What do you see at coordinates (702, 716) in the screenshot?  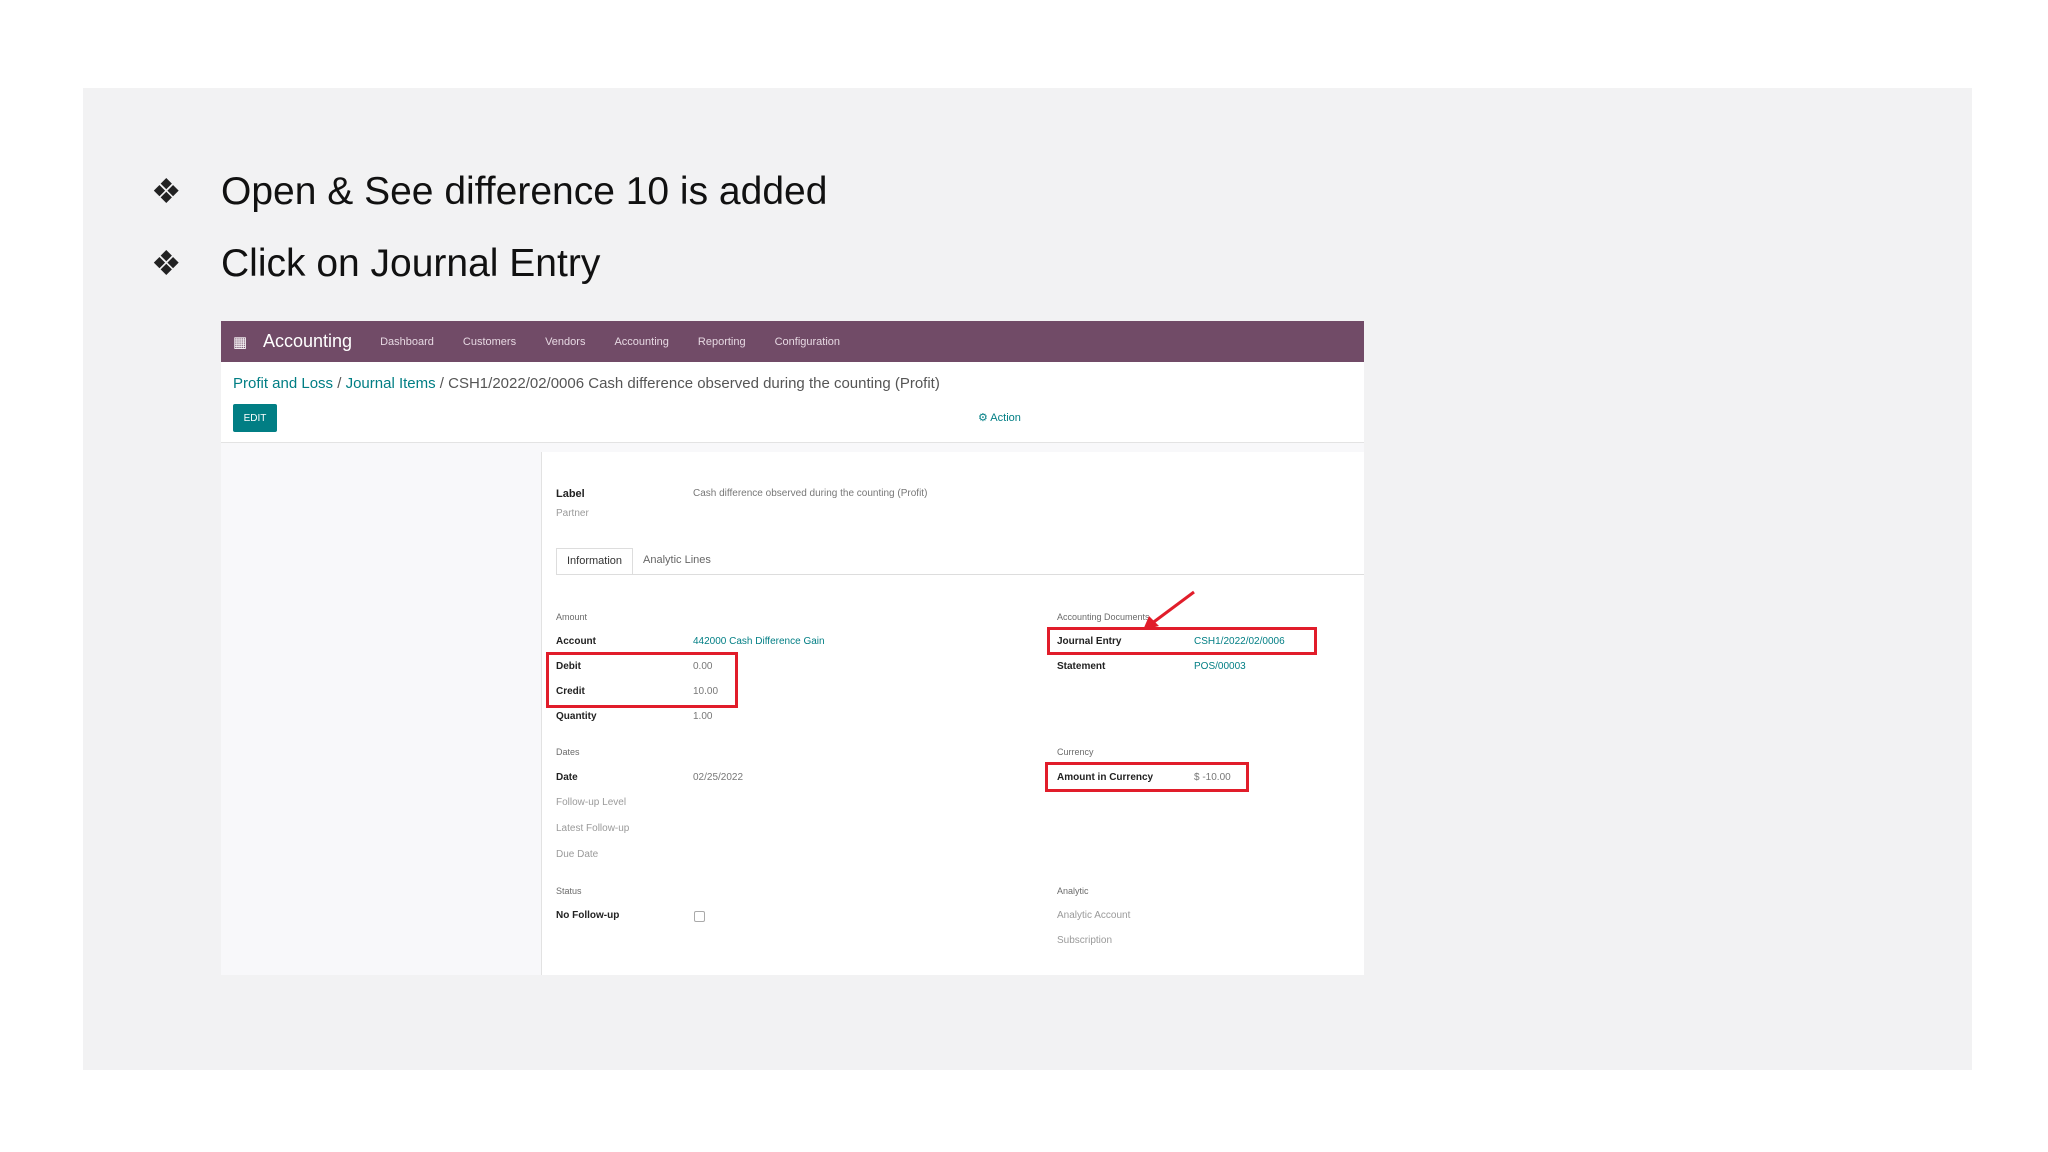 I see `quantity-value: 1.00` at bounding box center [702, 716].